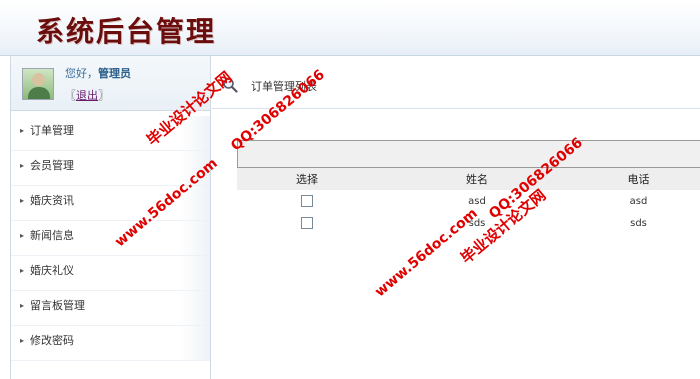  Describe the element at coordinates (468, 154) in the screenshot. I see `list-toolbar` at that location.